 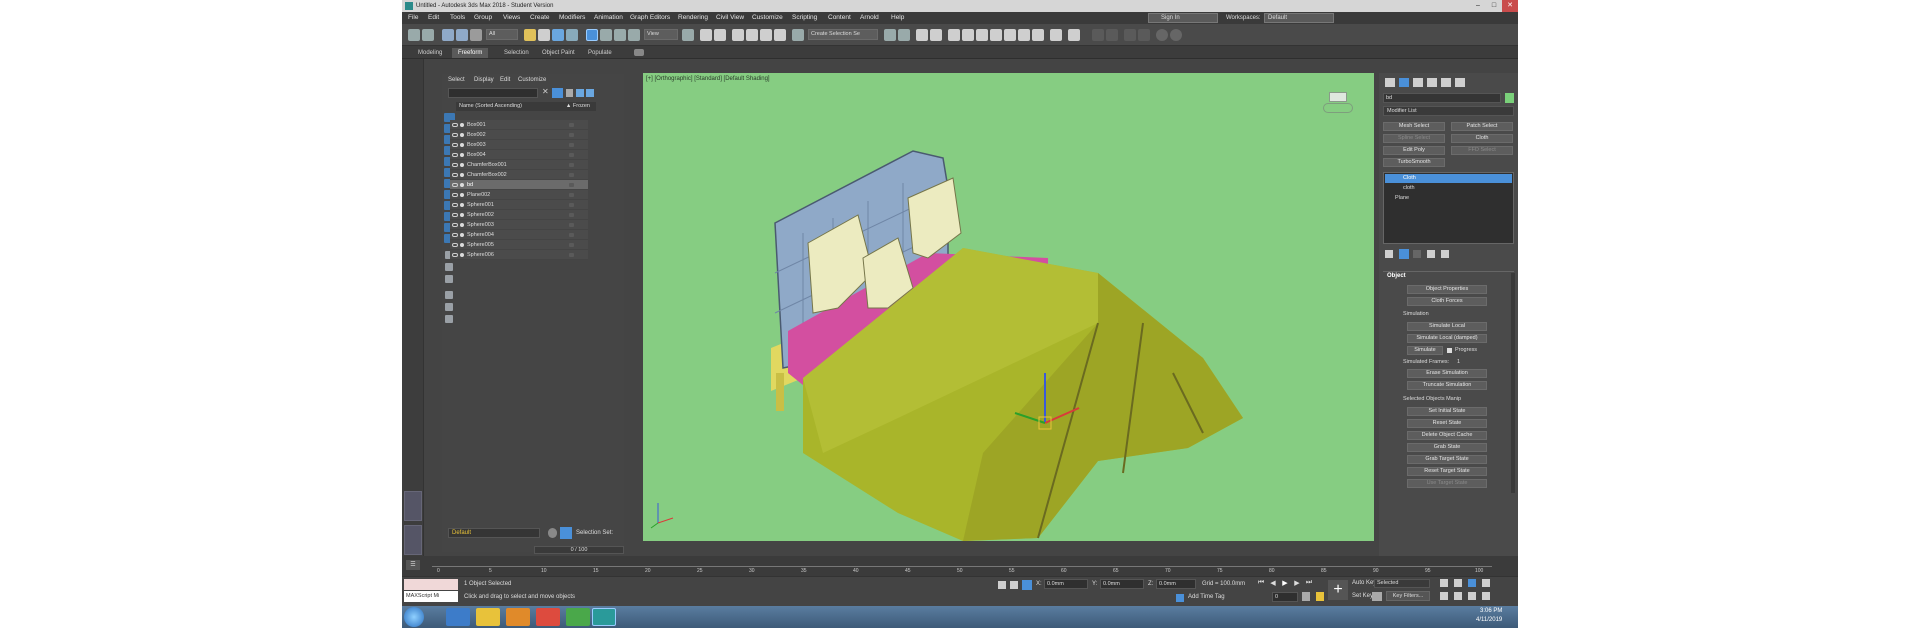 What do you see at coordinates (532, 80) in the screenshot?
I see `scene-menu-customize: Customize` at bounding box center [532, 80].